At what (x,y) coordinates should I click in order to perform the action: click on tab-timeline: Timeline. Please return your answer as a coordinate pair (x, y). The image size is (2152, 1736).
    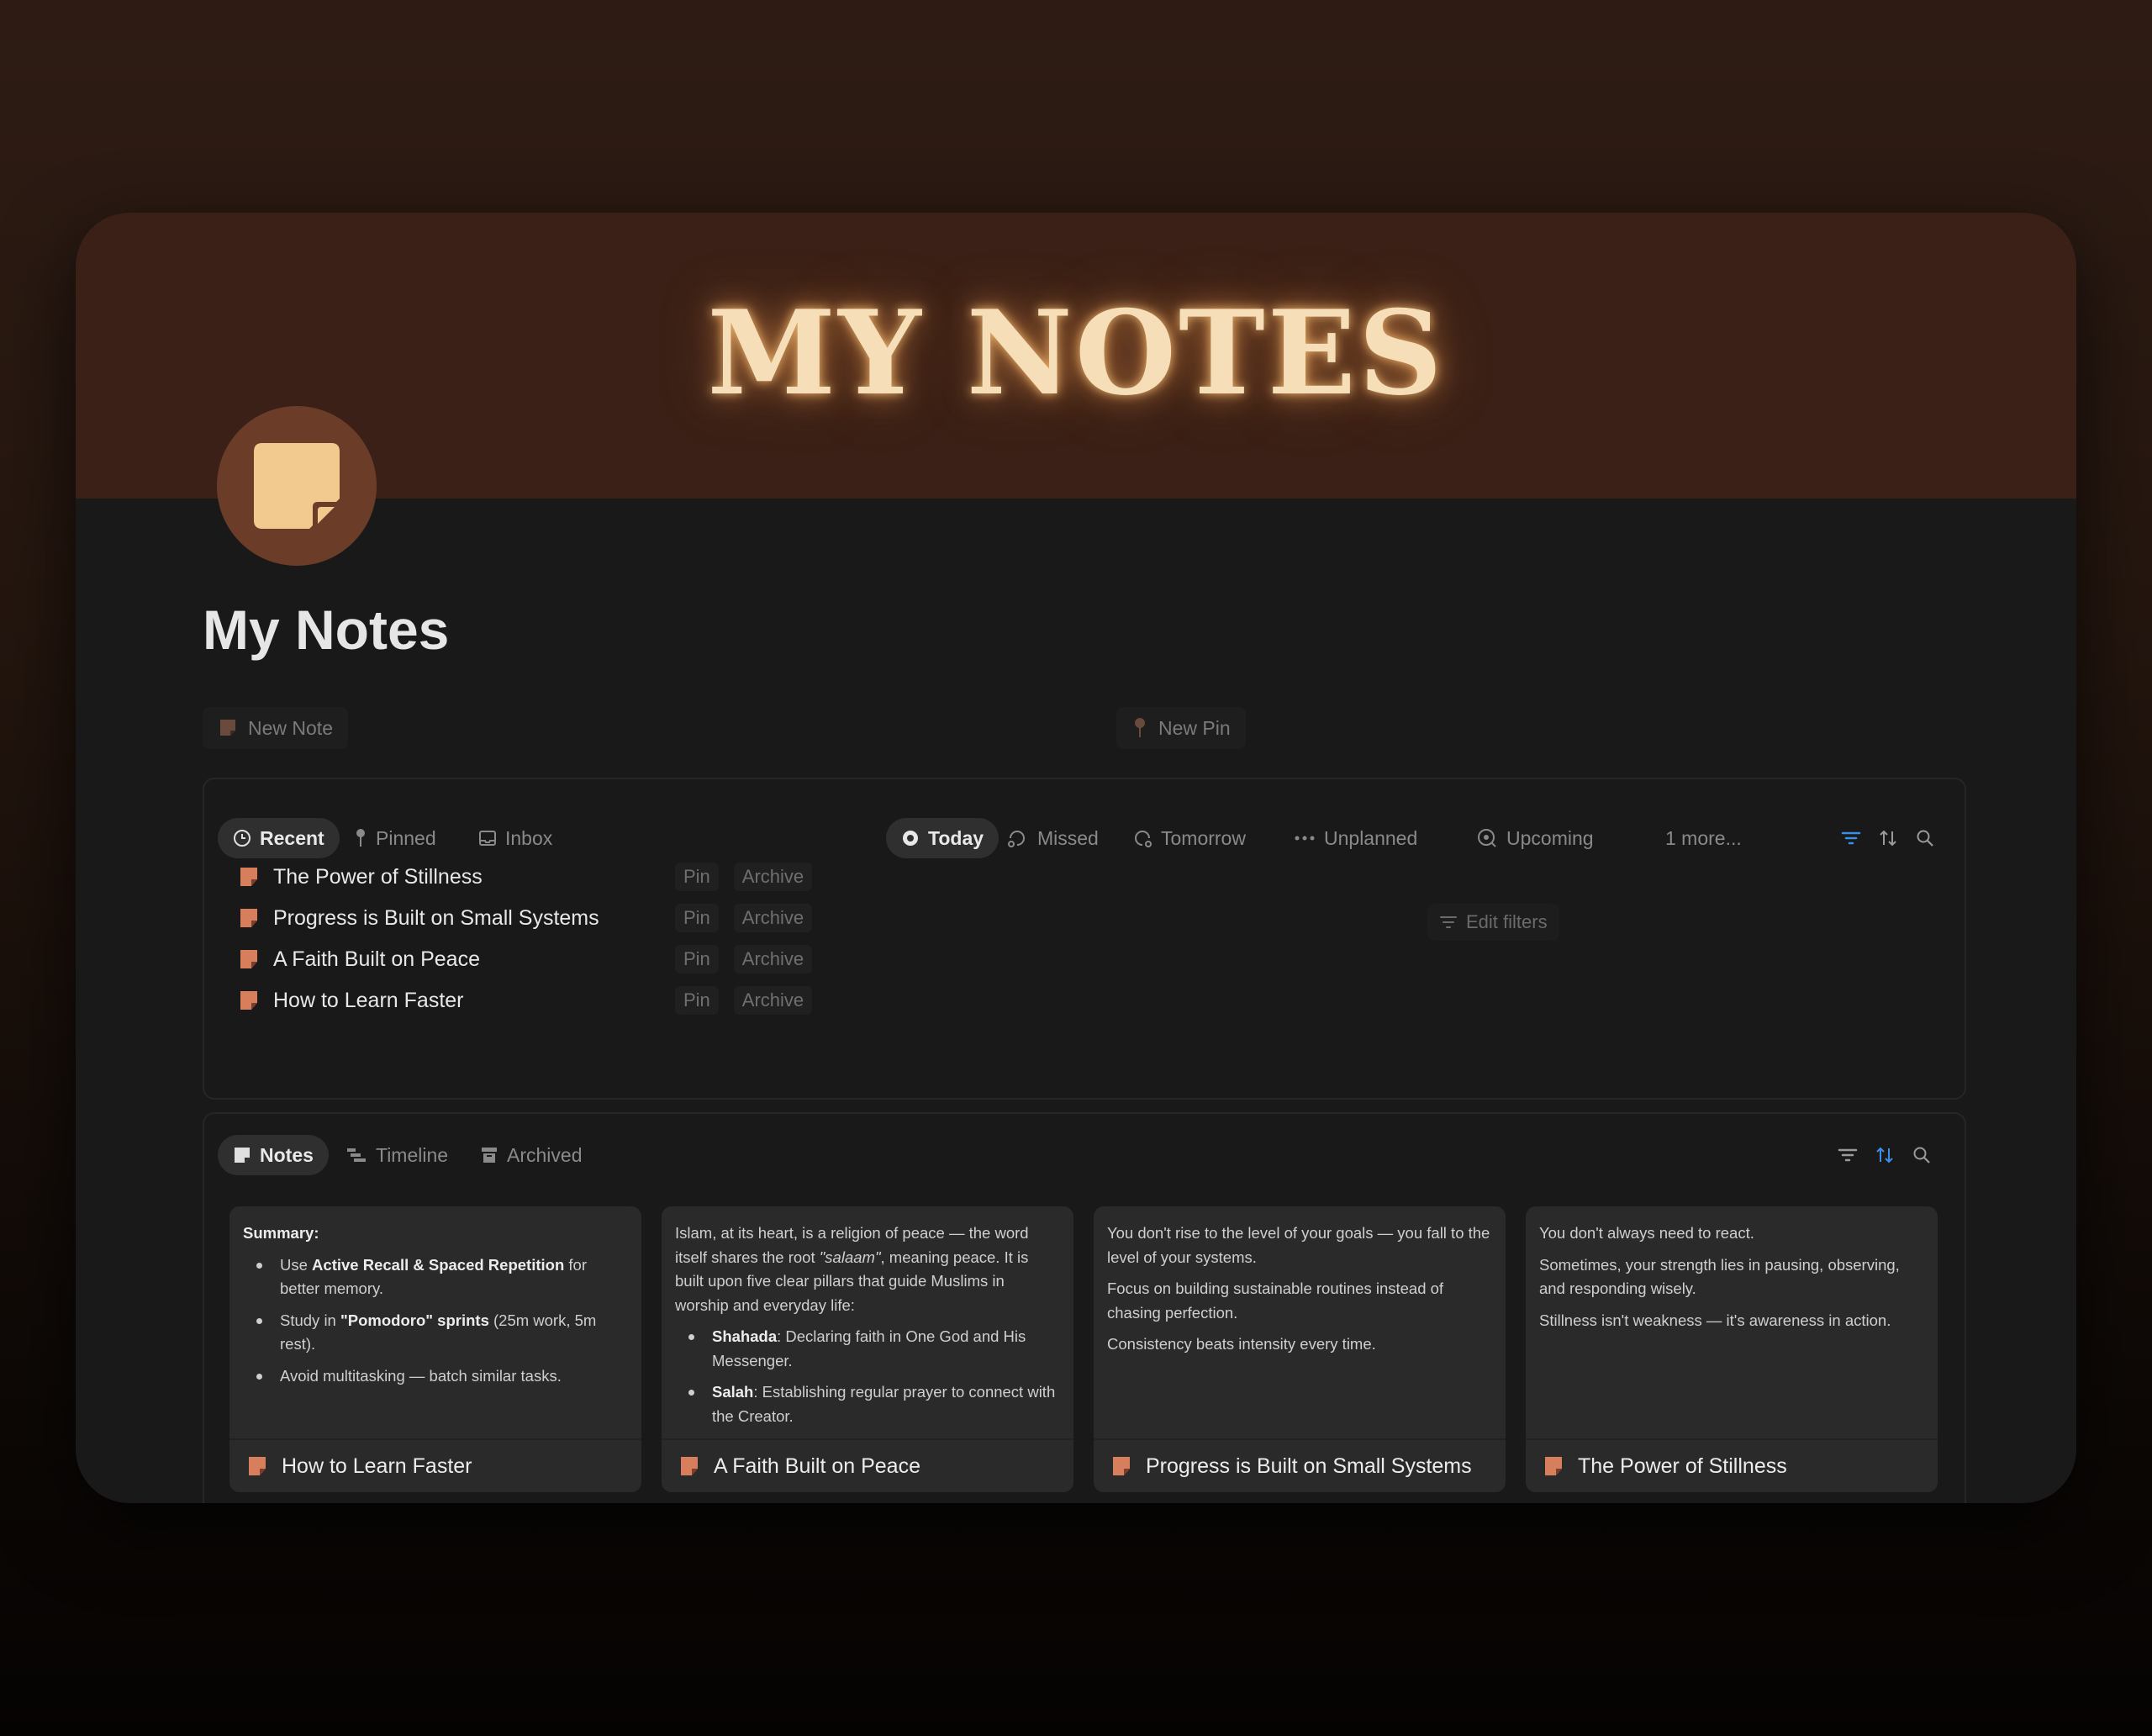
    Looking at the image, I should click on (396, 1155).